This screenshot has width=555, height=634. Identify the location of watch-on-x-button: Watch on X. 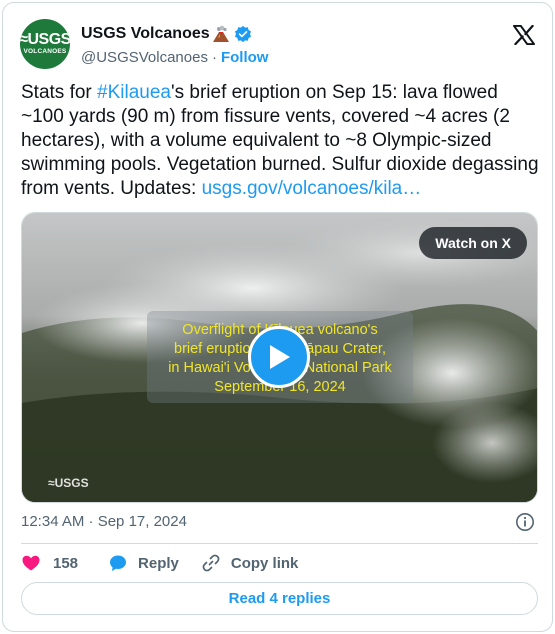
(473, 243).